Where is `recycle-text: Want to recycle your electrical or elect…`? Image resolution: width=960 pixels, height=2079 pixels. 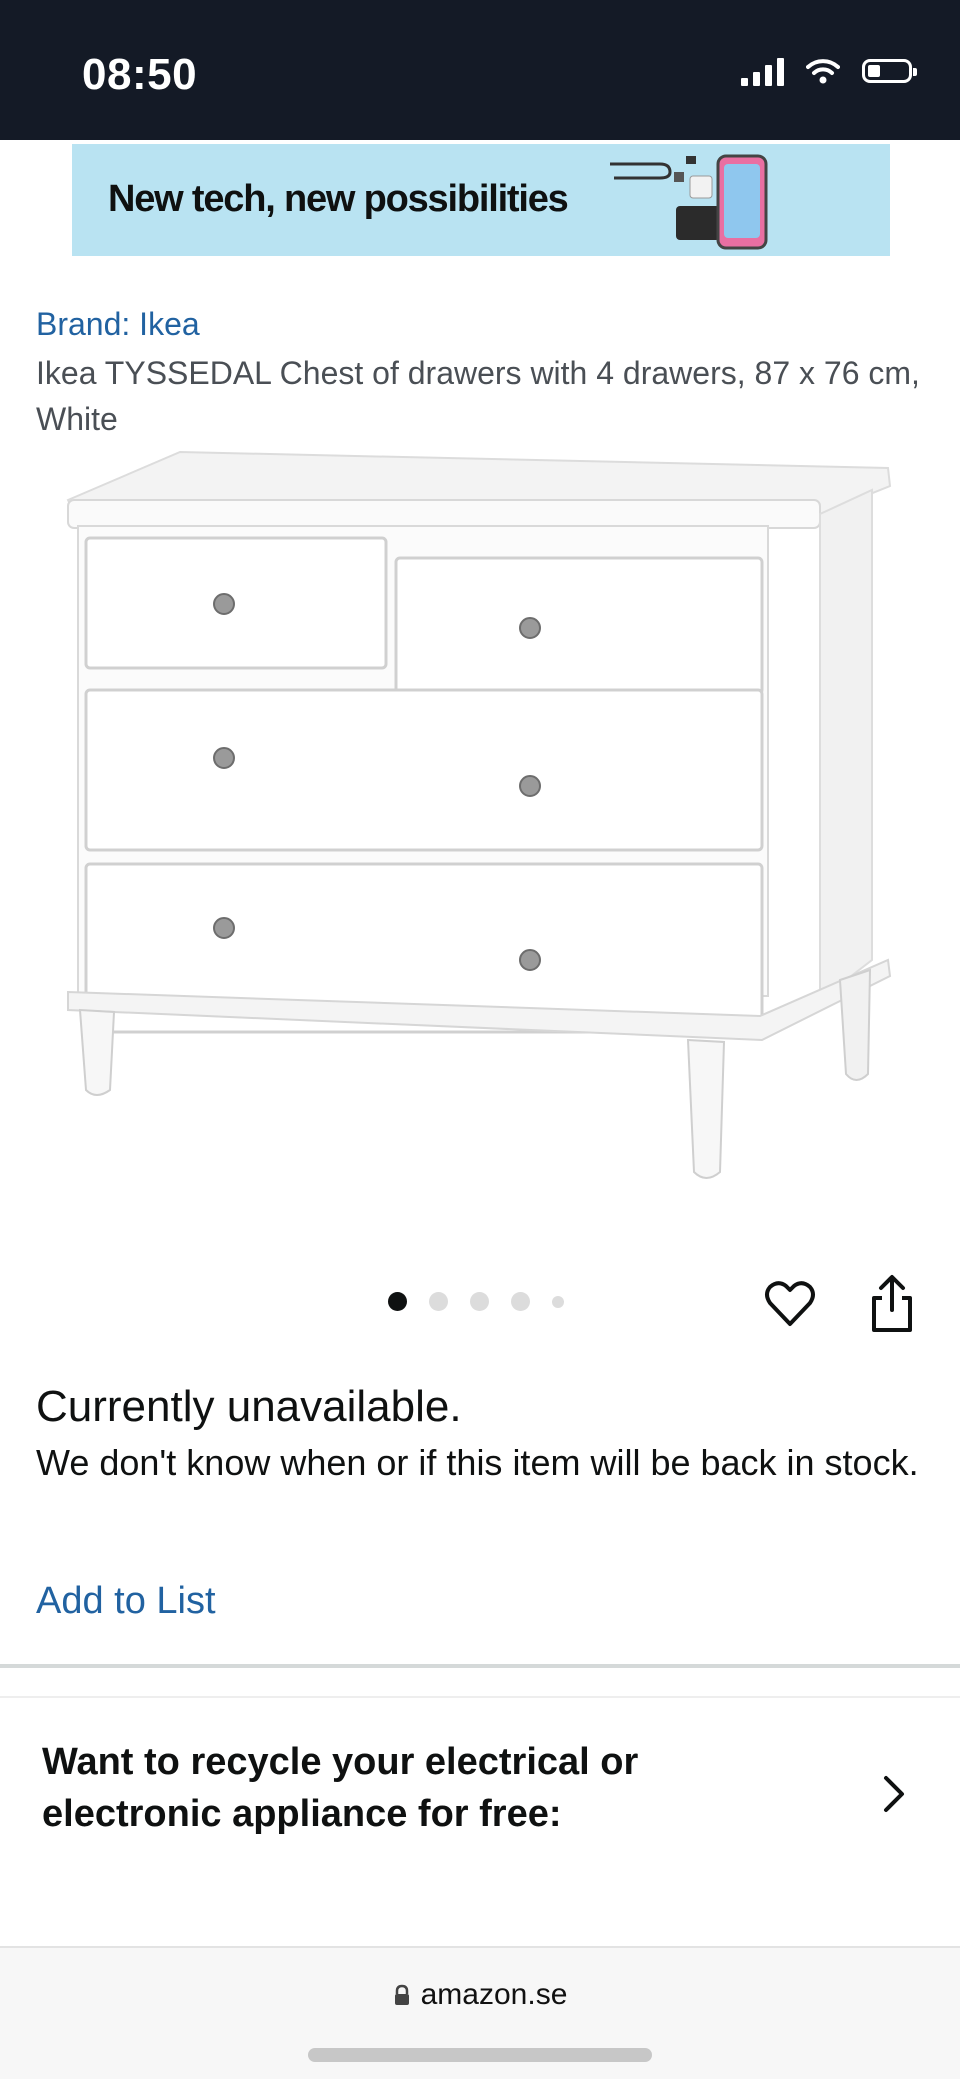
recycle-text: Want to recycle your electrical or elect… is located at coordinates (340, 1788).